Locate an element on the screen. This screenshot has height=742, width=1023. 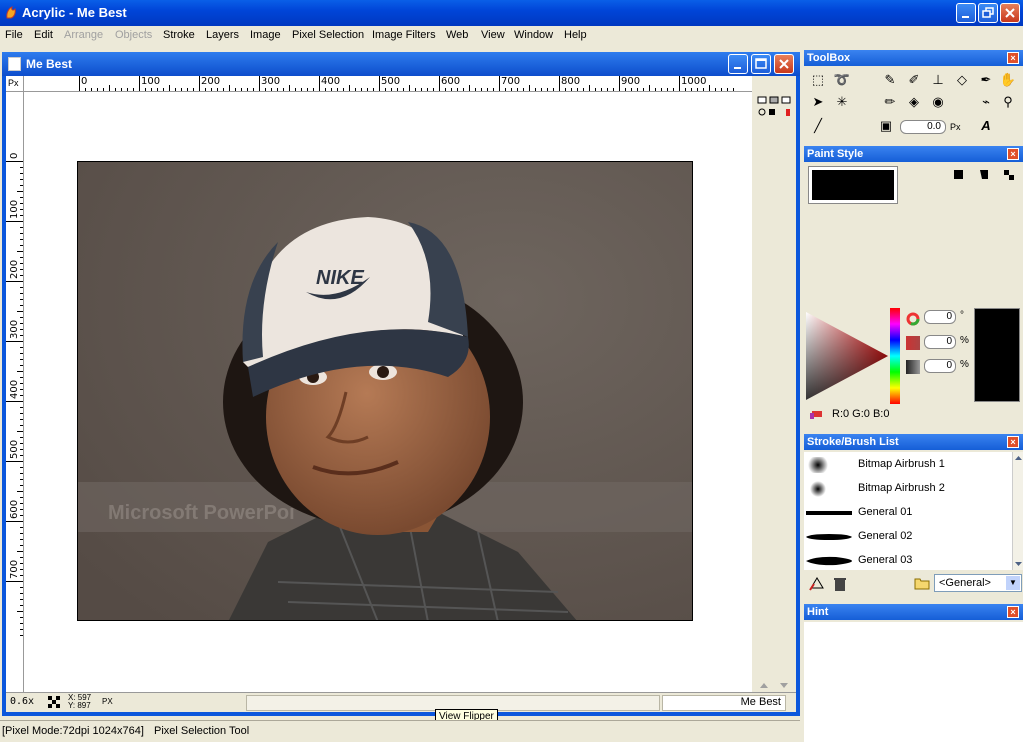
restore-button is located at coordinates (988, 13).